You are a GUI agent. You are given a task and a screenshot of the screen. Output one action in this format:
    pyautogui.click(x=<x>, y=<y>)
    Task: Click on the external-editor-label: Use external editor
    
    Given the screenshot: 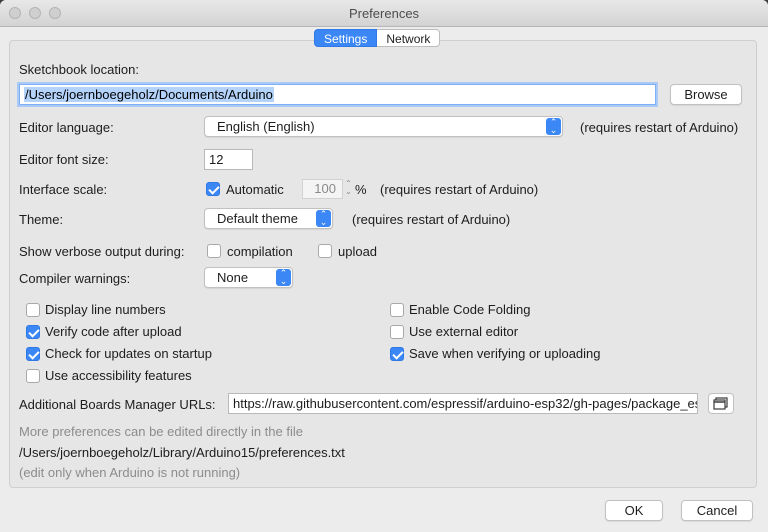 What is the action you would take?
    pyautogui.click(x=464, y=331)
    